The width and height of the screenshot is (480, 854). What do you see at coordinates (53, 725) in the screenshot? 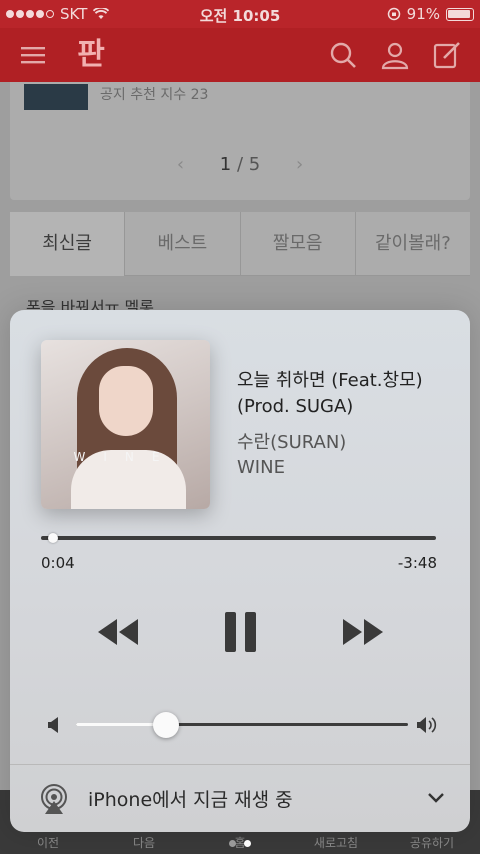
I see `volume-low-icon` at bounding box center [53, 725].